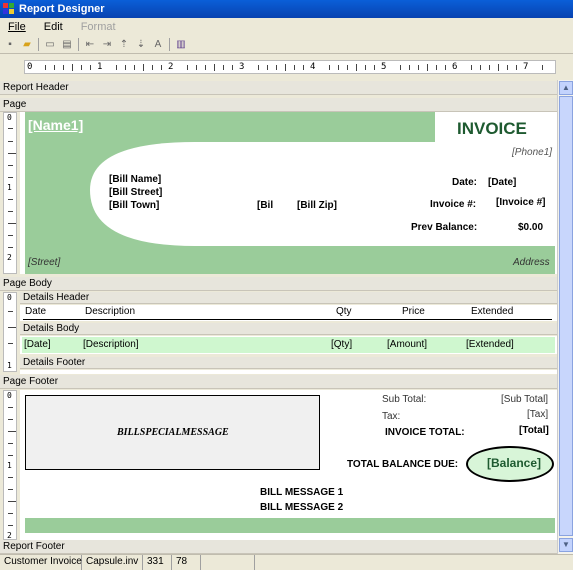  Describe the element at coordinates (9, 9) in the screenshot. I see `app-icon` at that location.